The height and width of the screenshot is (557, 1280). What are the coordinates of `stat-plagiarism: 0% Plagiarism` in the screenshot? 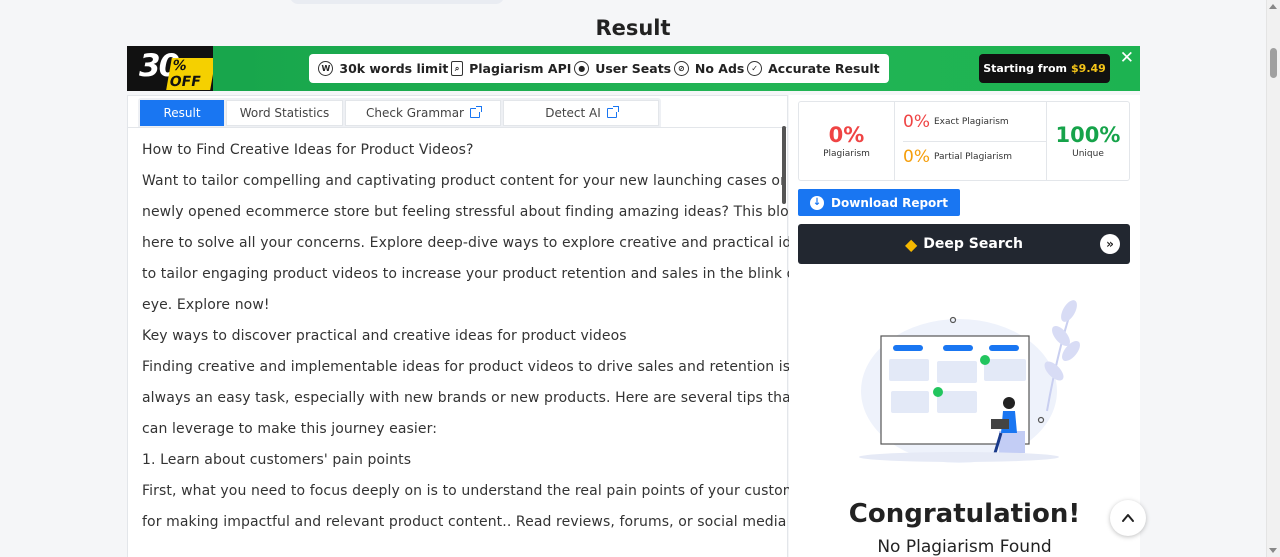 It's located at (847, 141).